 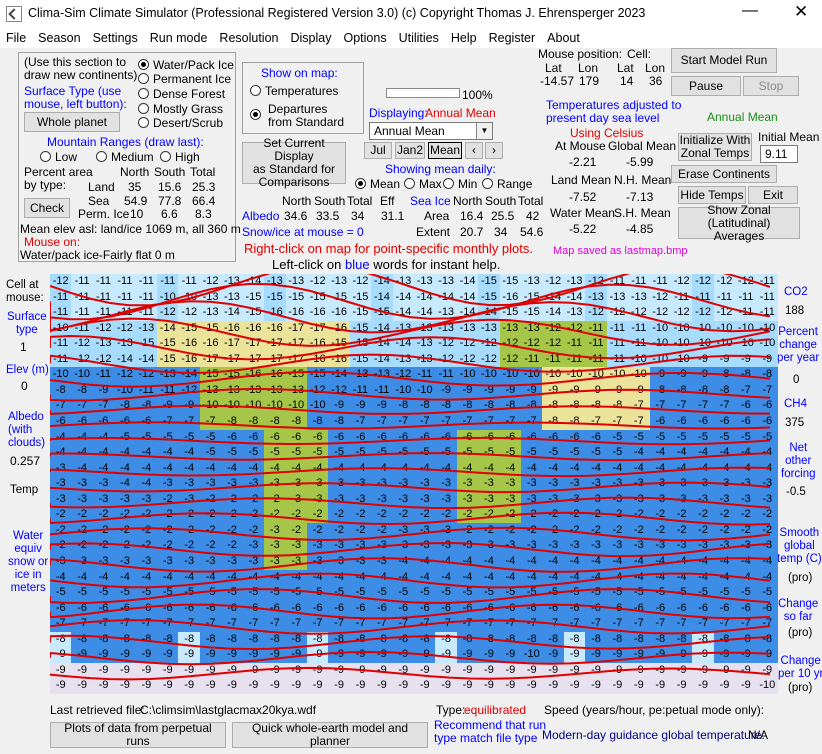 What do you see at coordinates (303, 232) in the screenshot?
I see `snow-at-mouse: Snow/ice at mouse = 0` at bounding box center [303, 232].